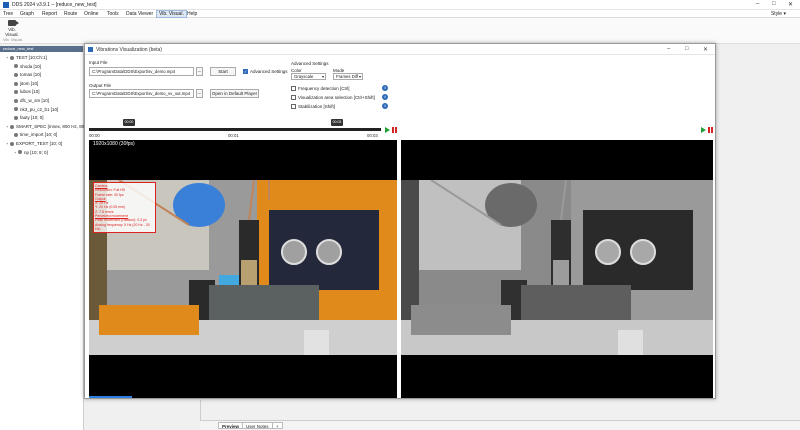 The image size is (800, 430). What do you see at coordinates (394, 130) in the screenshot?
I see `stop-icon` at bounding box center [394, 130].